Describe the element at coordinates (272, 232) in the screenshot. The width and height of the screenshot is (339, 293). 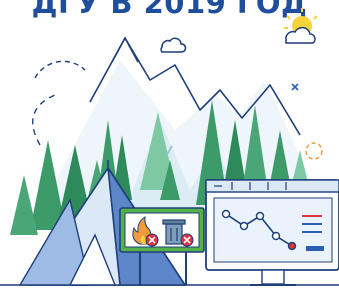
I see `monitor-icon` at that location.